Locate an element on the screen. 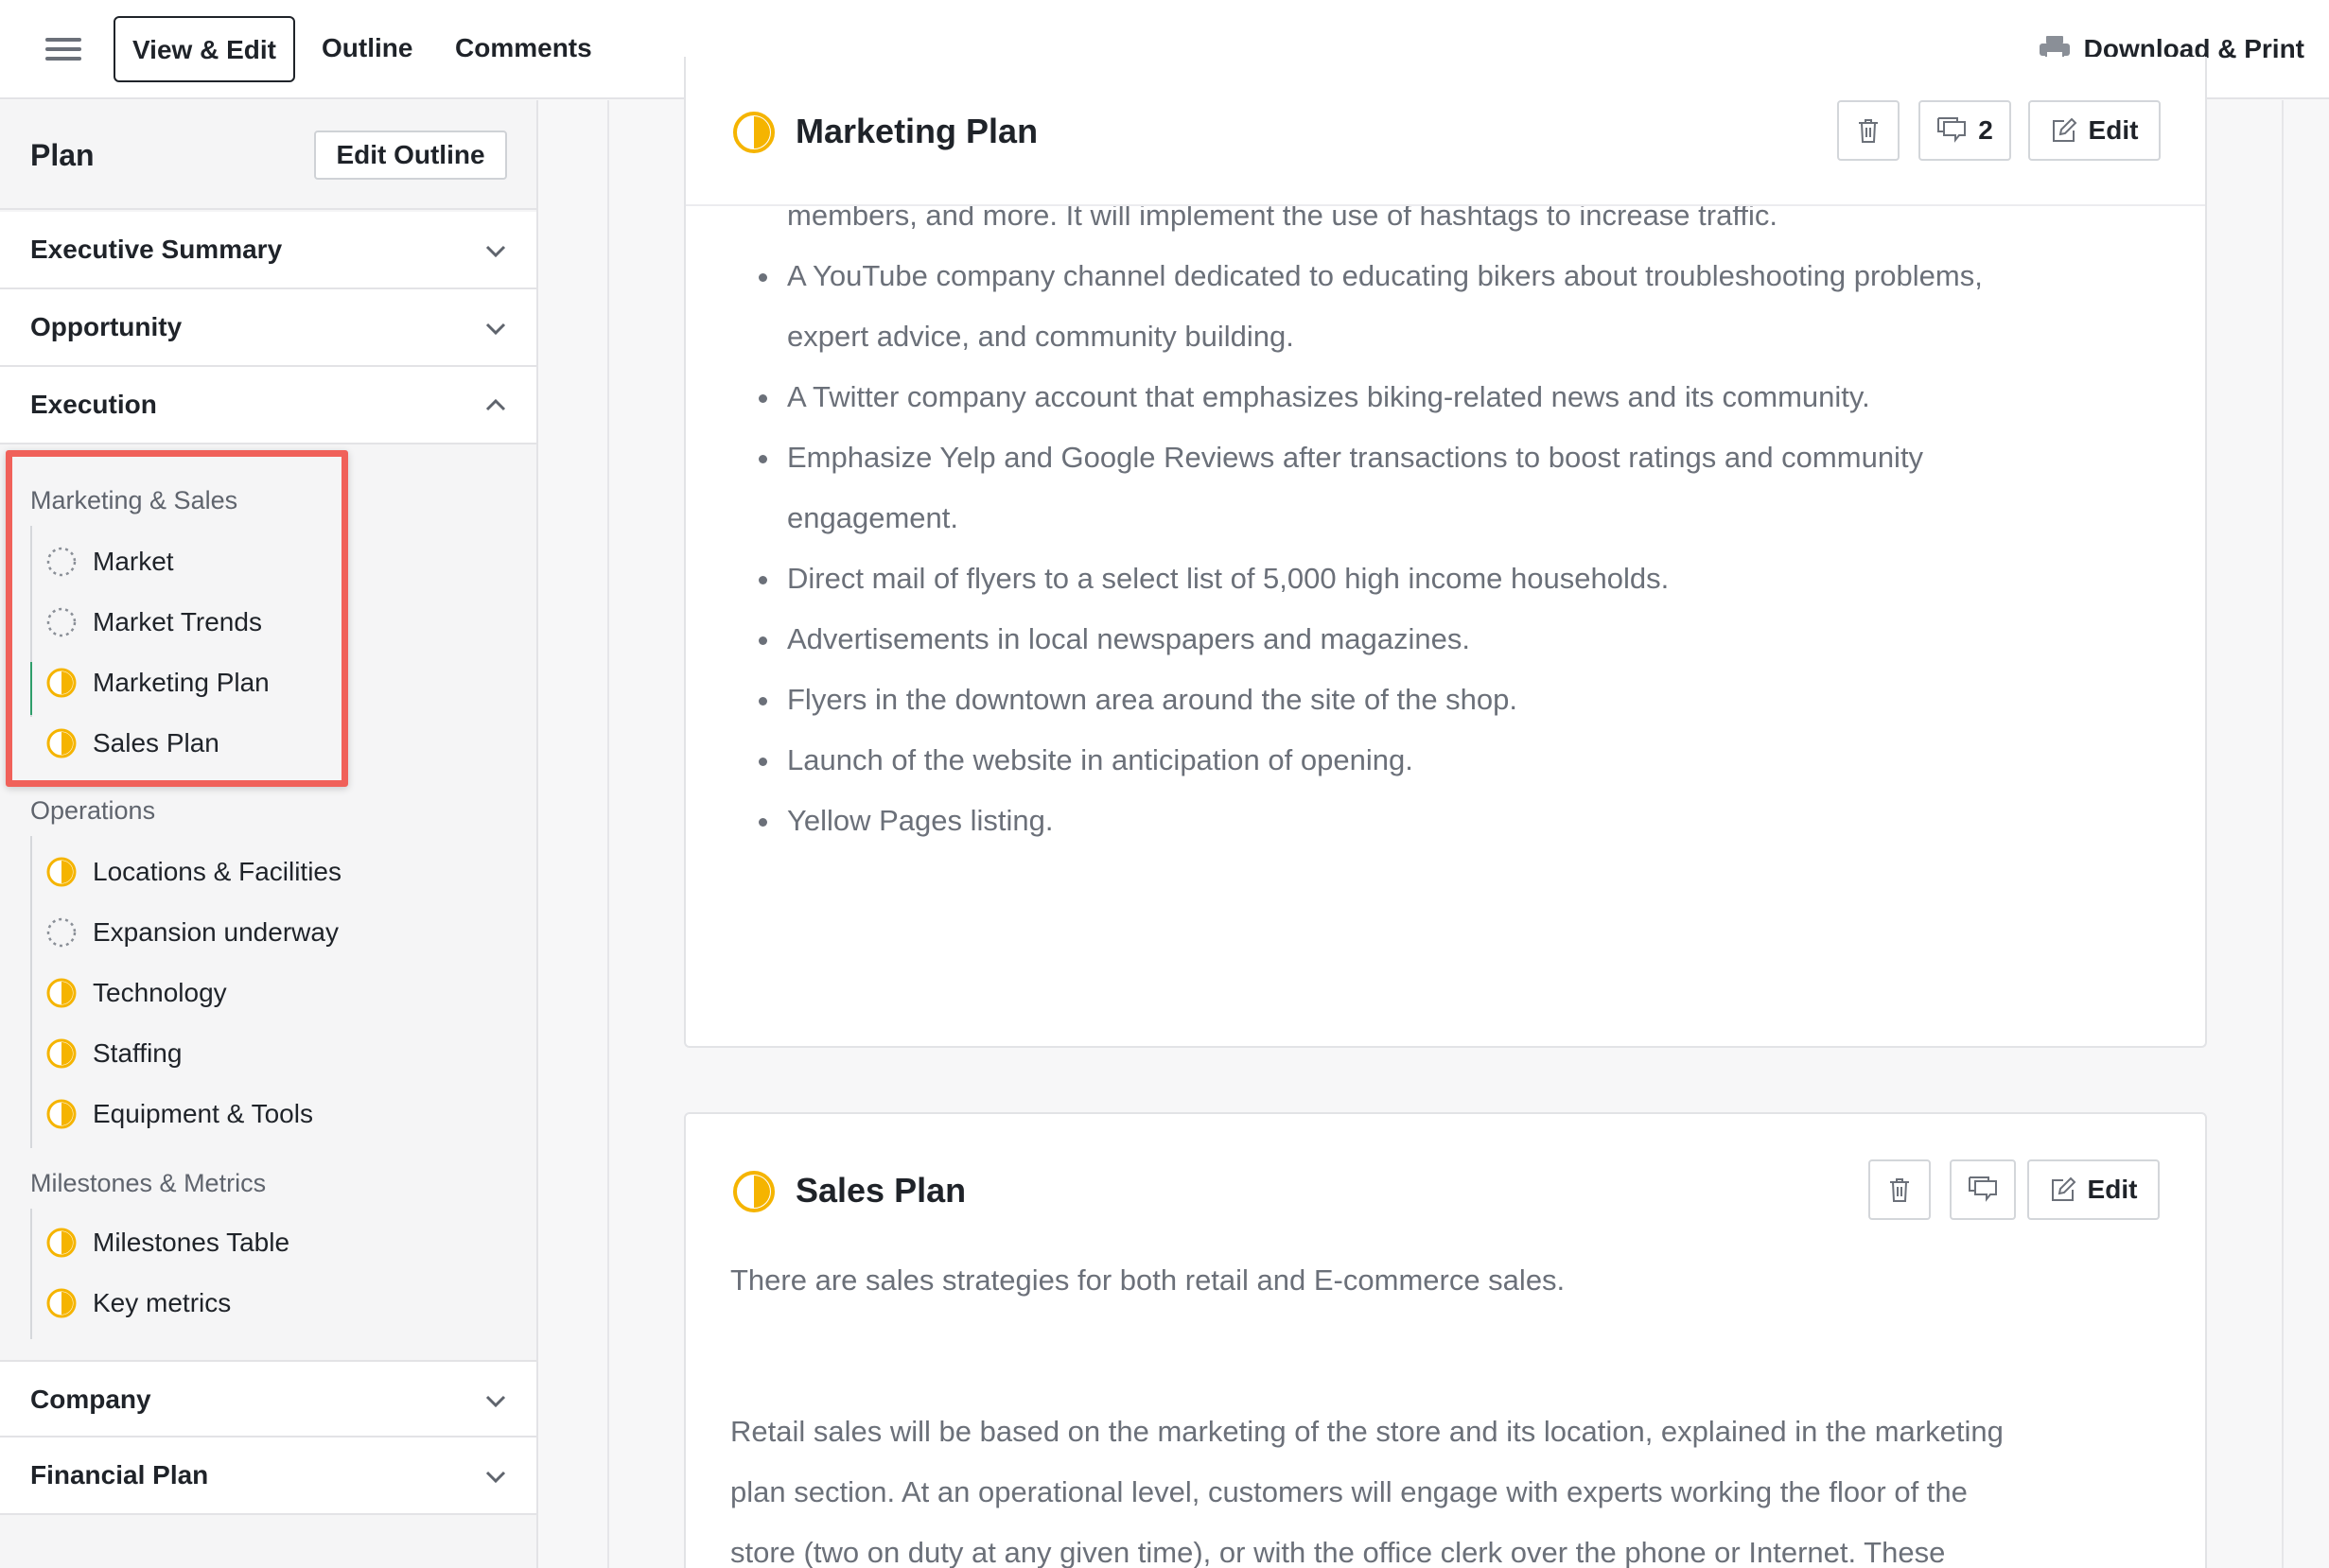 The image size is (2329, 1568). sidebar-item-label: Key metrics is located at coordinates (162, 1302).